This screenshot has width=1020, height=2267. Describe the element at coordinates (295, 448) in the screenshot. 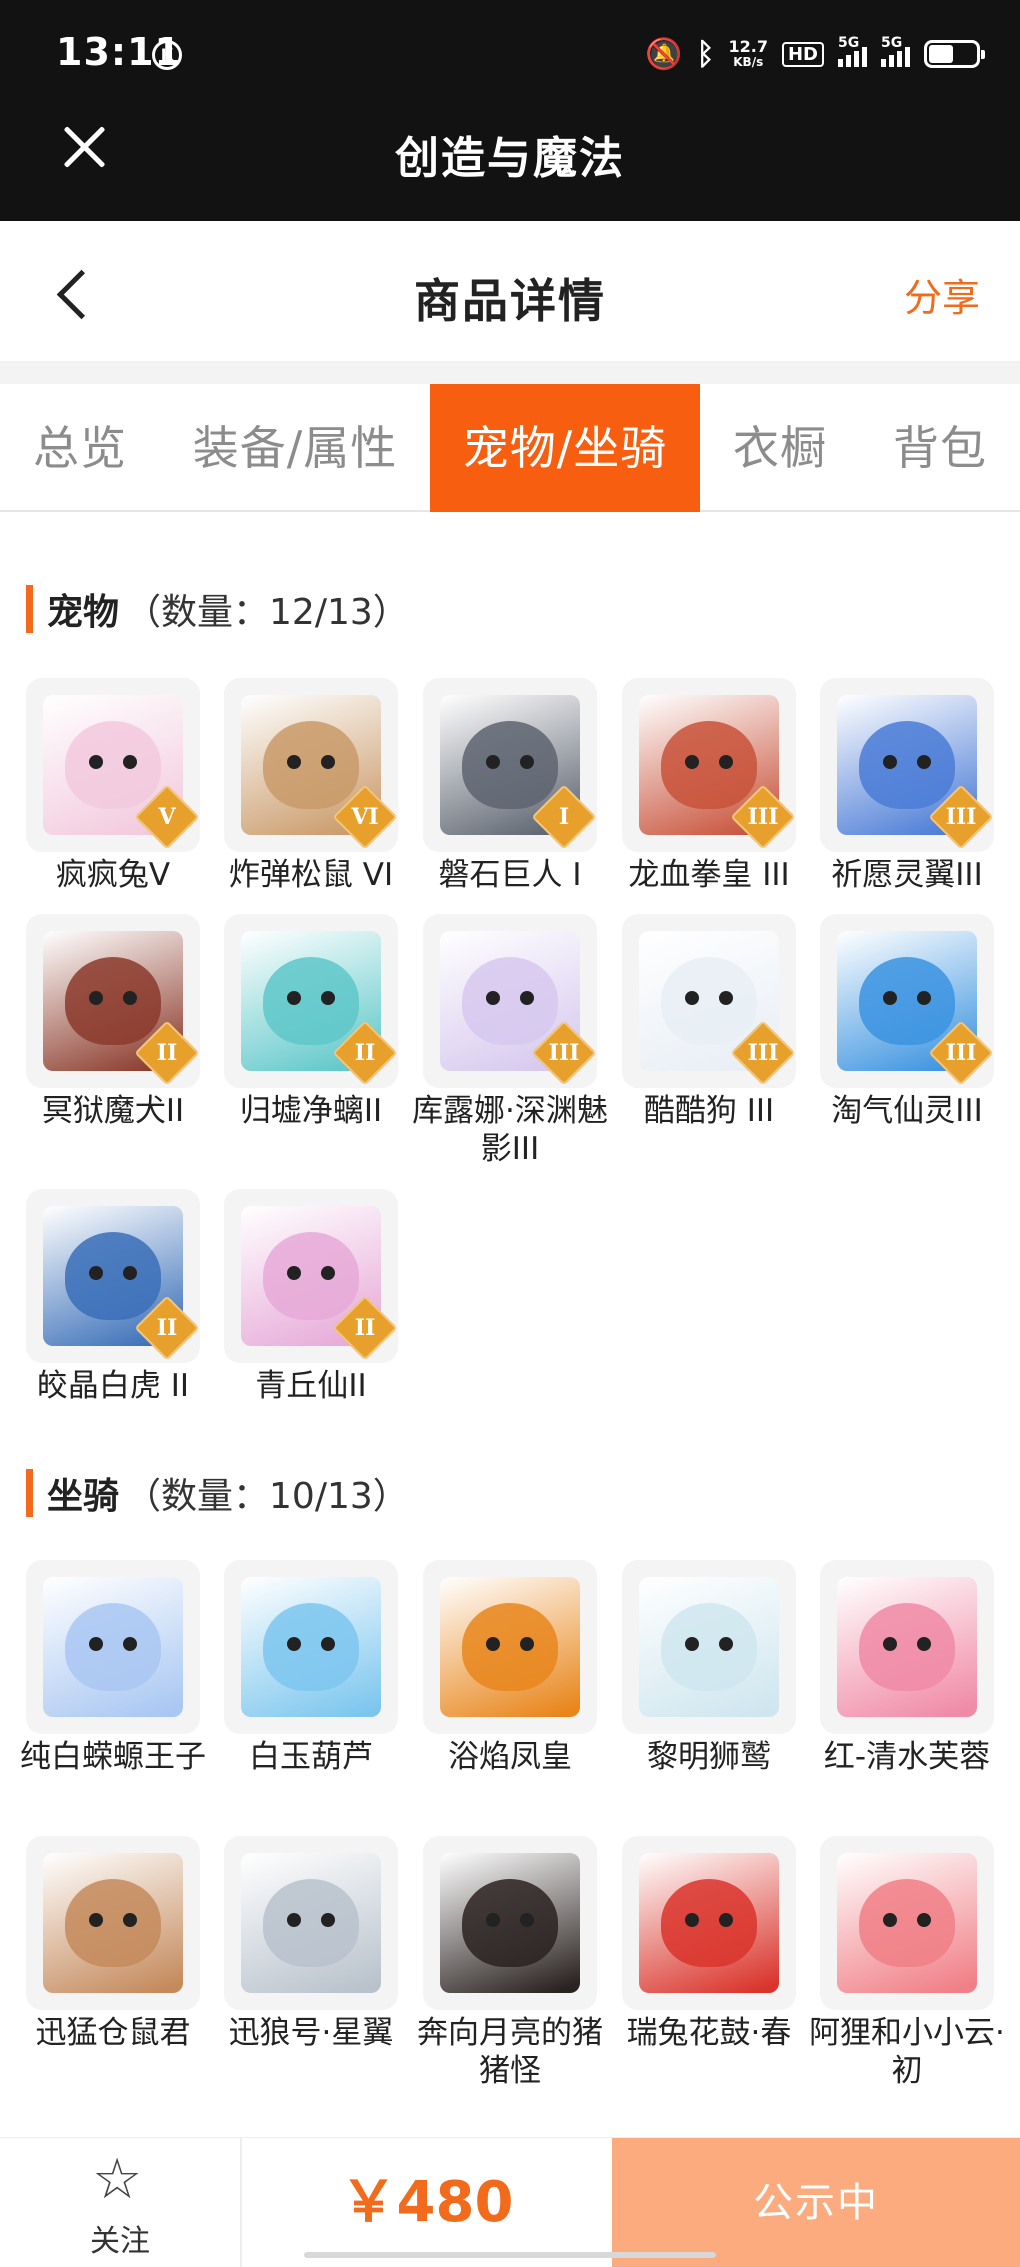

I see `tab-equipment: 装备/属性` at that location.